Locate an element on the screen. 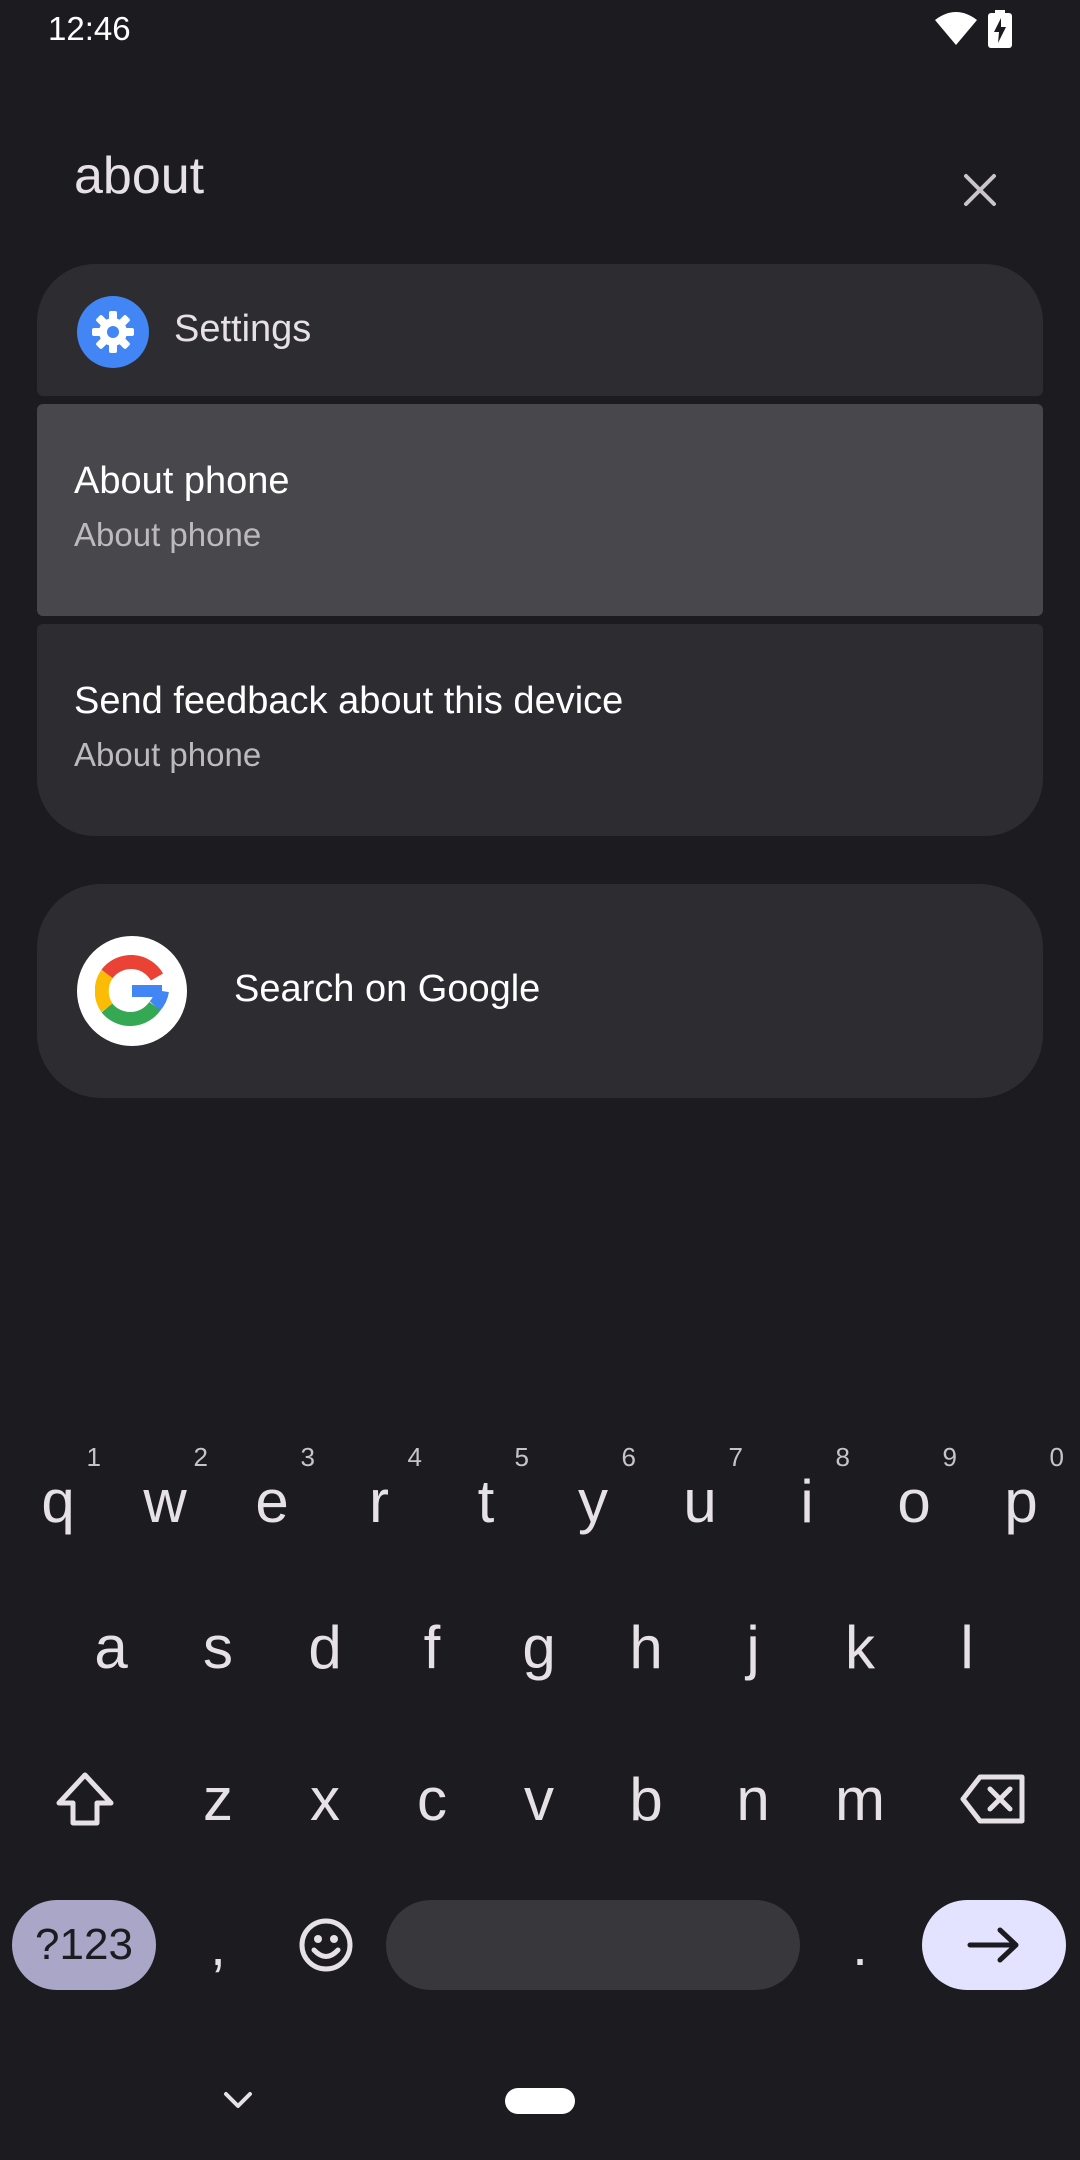  result-title: Send feedback about this device is located at coordinates (349, 701).